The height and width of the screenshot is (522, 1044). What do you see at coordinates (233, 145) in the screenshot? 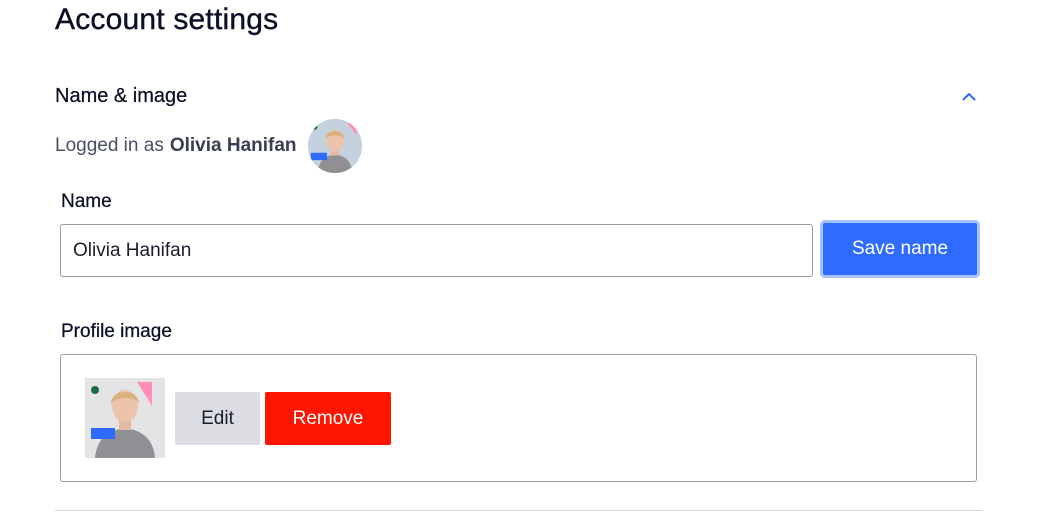
I see `logged-in-user-name: Olivia Hanifan` at bounding box center [233, 145].